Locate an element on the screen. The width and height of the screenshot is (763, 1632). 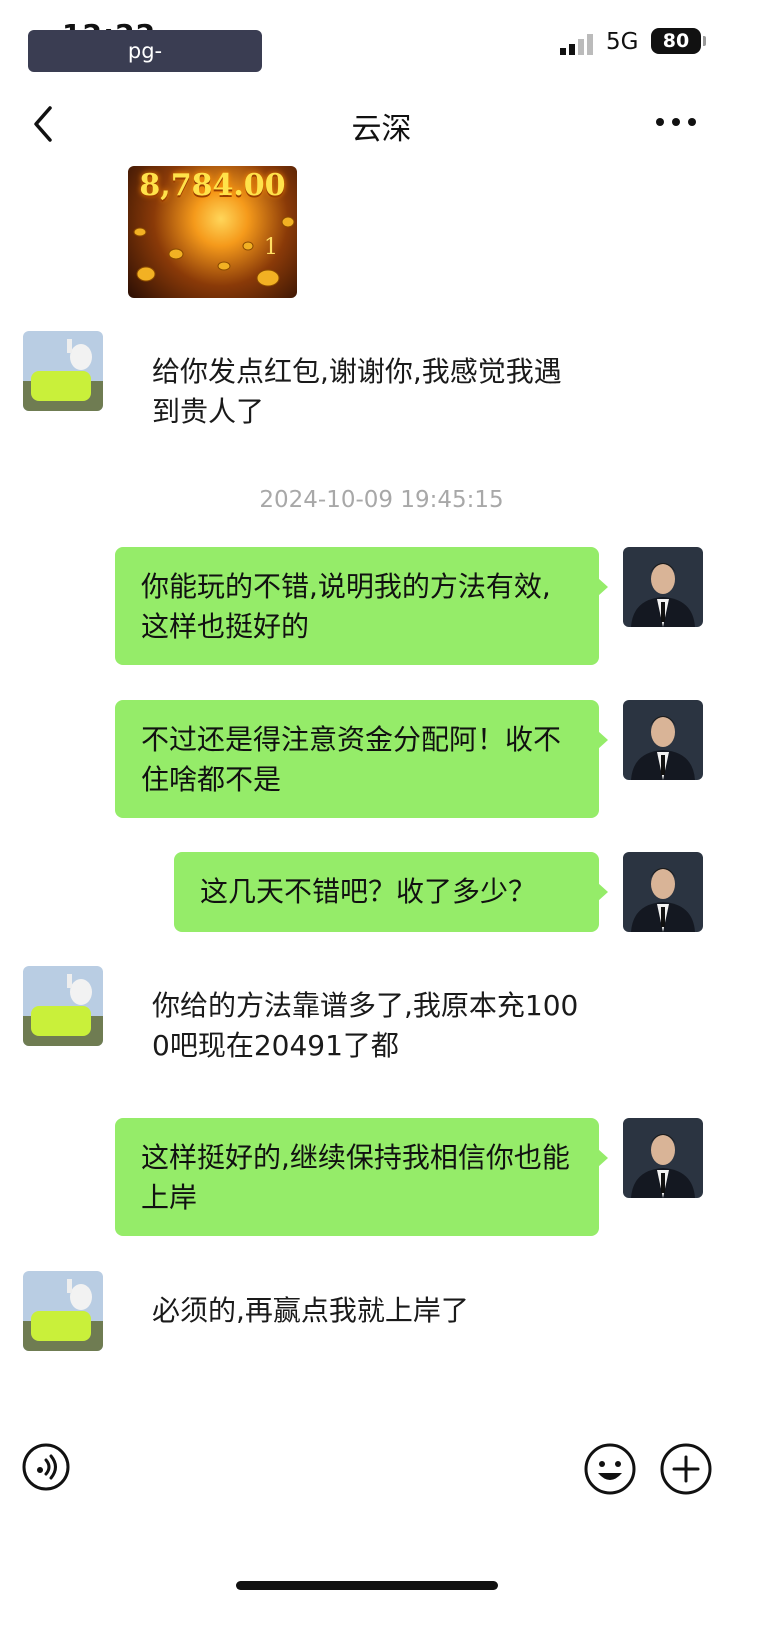
image-message: 8,784.00 1 is located at coordinates (212, 232).